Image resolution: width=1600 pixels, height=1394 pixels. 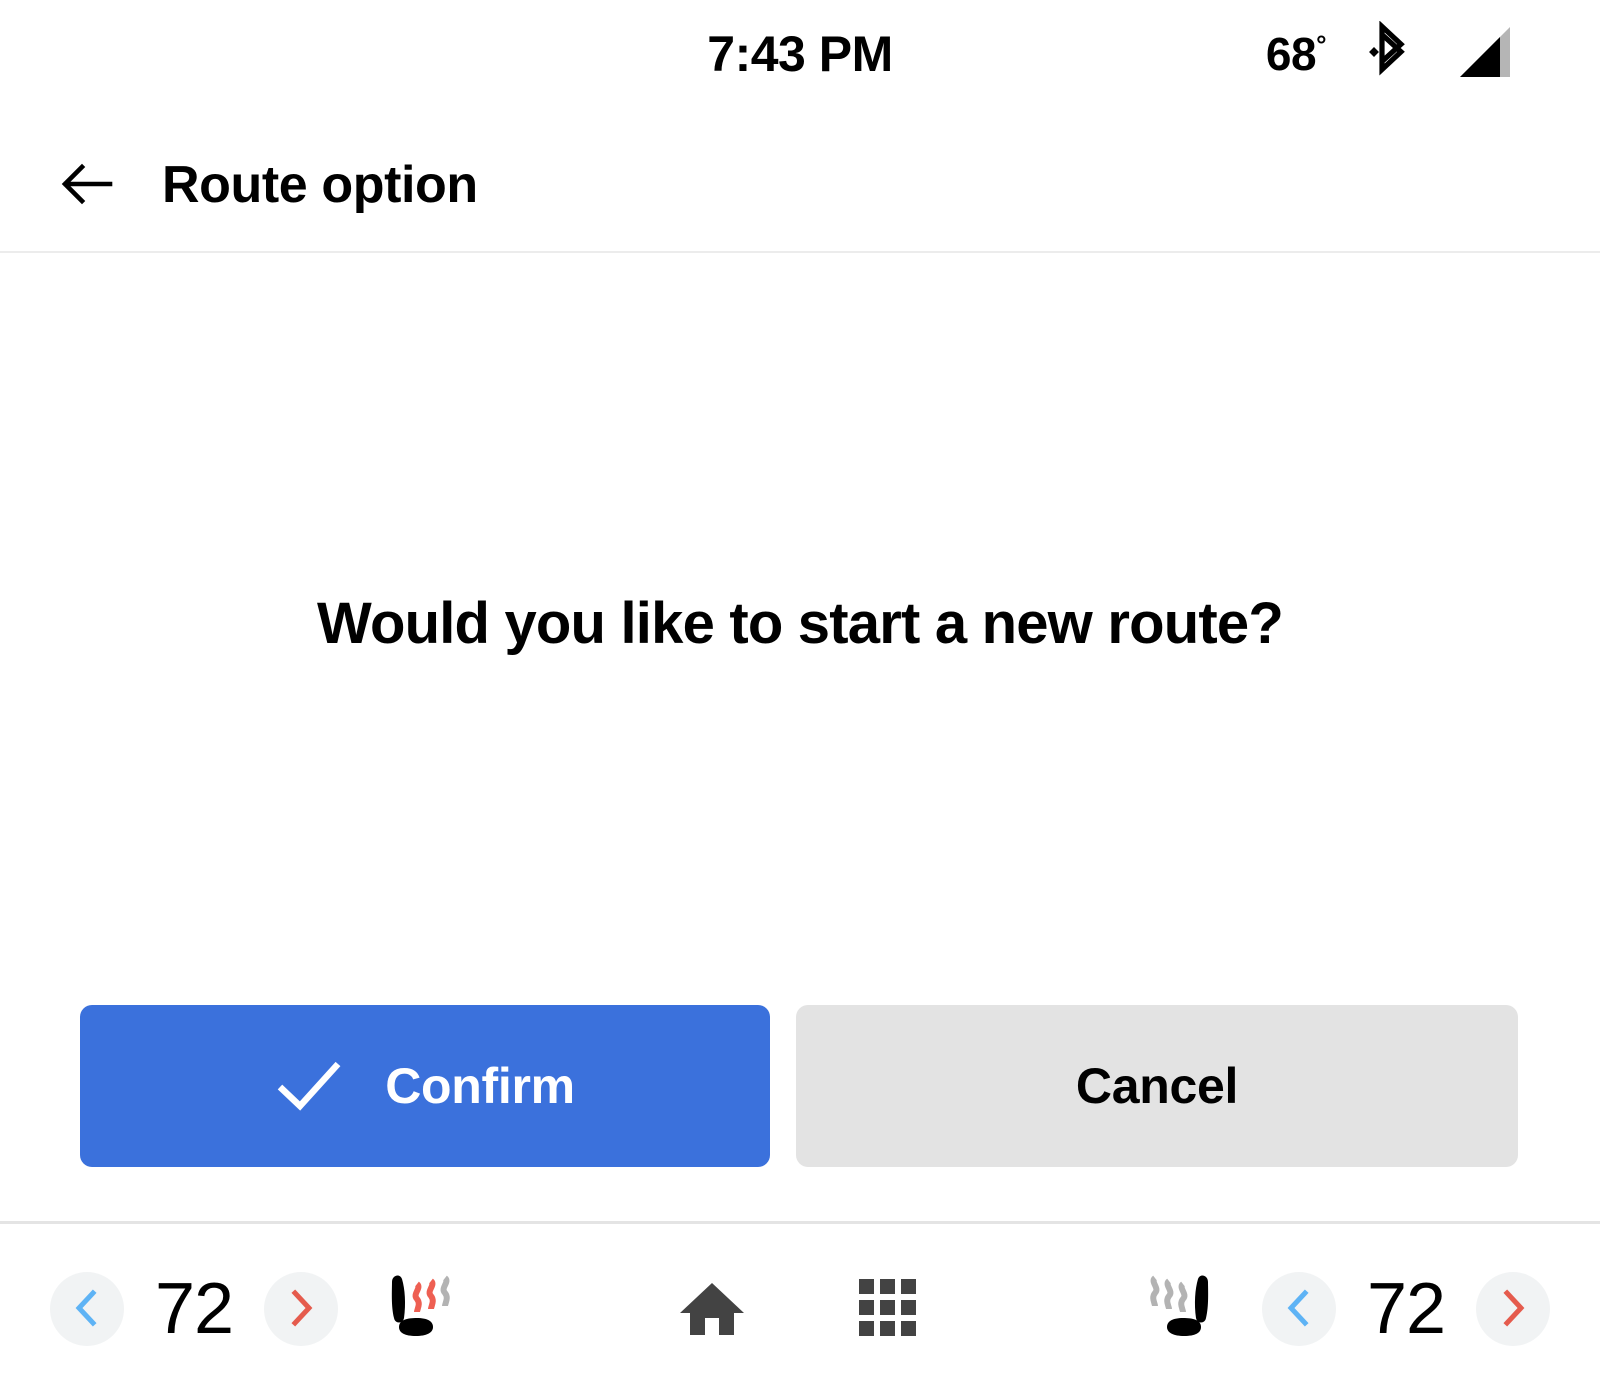 What do you see at coordinates (1362, 1309) in the screenshot?
I see `passenger-climate-control: 72` at bounding box center [1362, 1309].